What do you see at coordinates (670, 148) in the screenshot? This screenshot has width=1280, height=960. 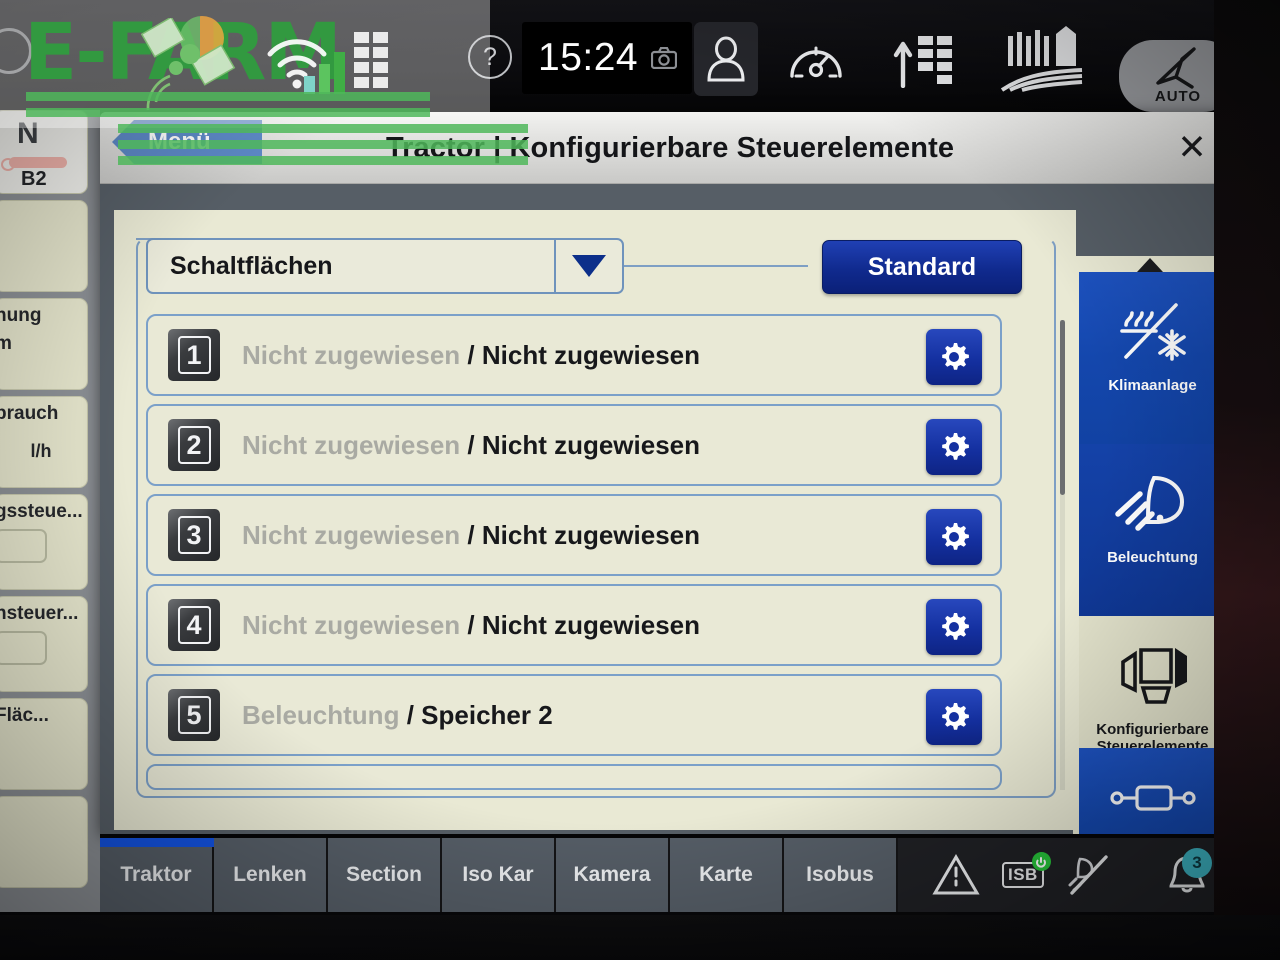 I see `page-title: Tractor | Konfigurierbare Steuerelemente` at bounding box center [670, 148].